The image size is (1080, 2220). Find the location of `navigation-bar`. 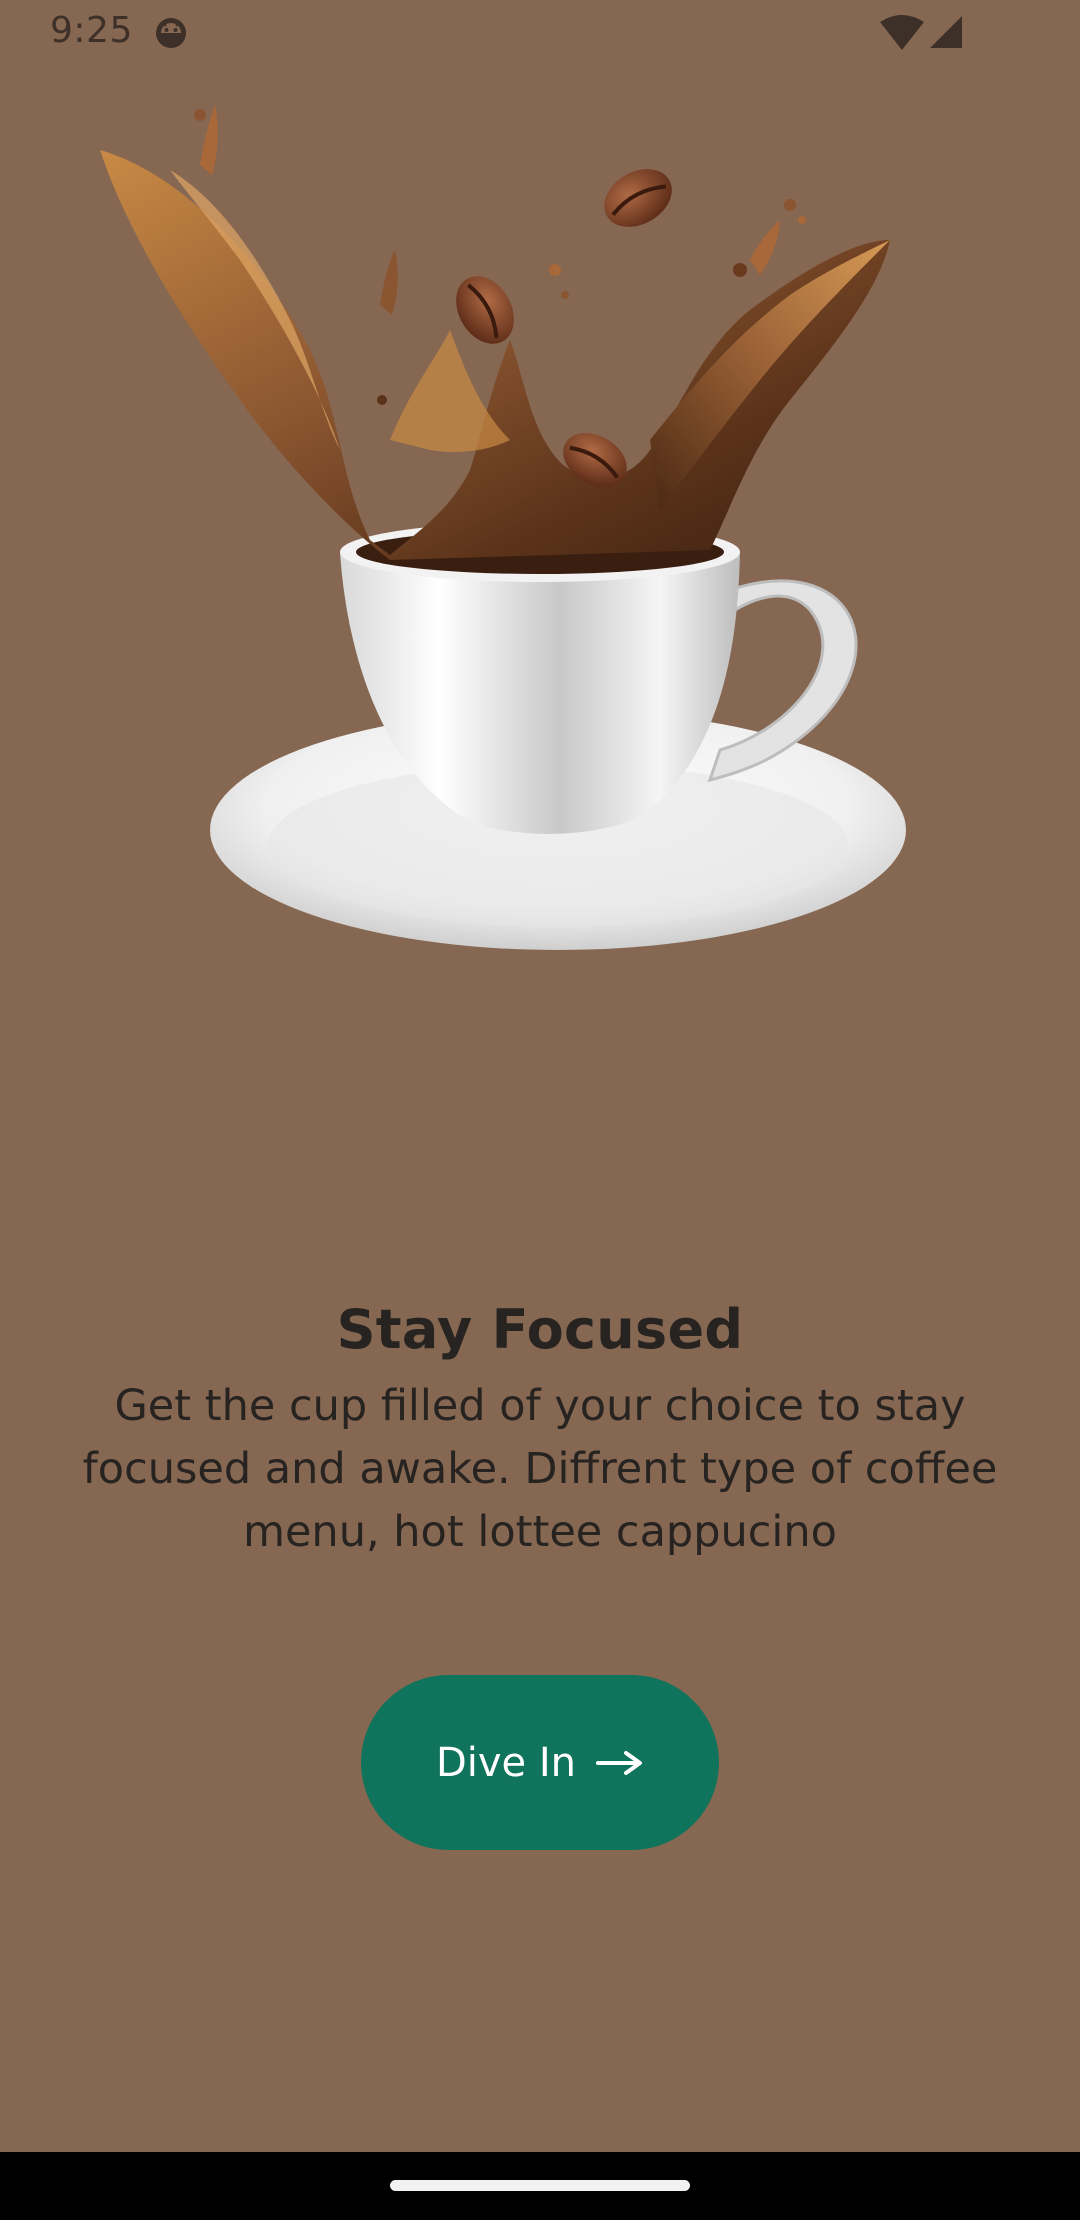

navigation-bar is located at coordinates (540, 2186).